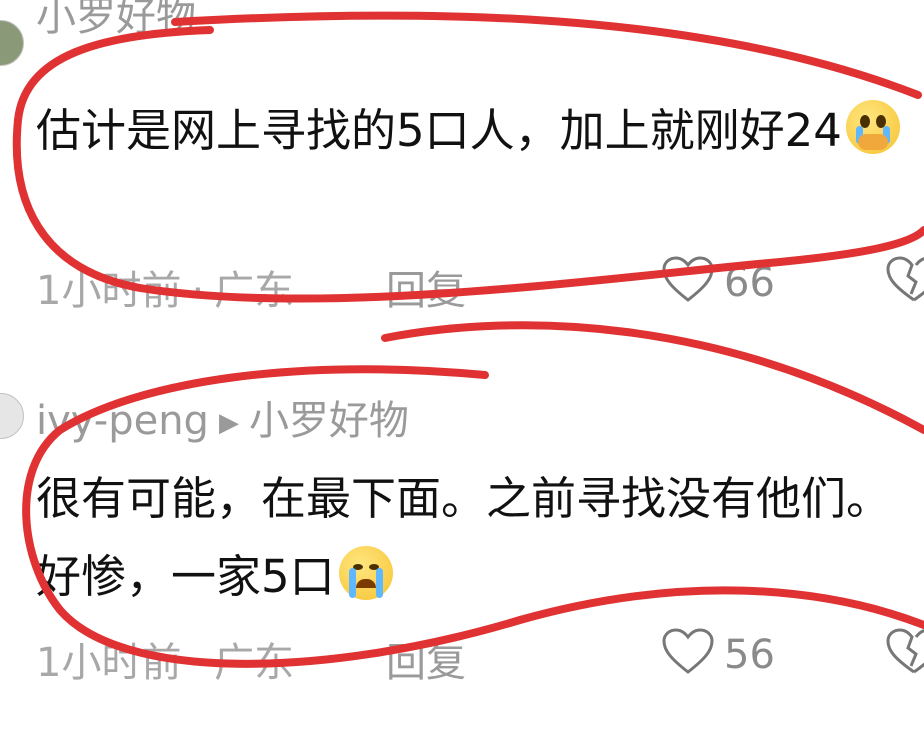 This screenshot has height=745, width=924. I want to click on like-button: 66, so click(718, 281).